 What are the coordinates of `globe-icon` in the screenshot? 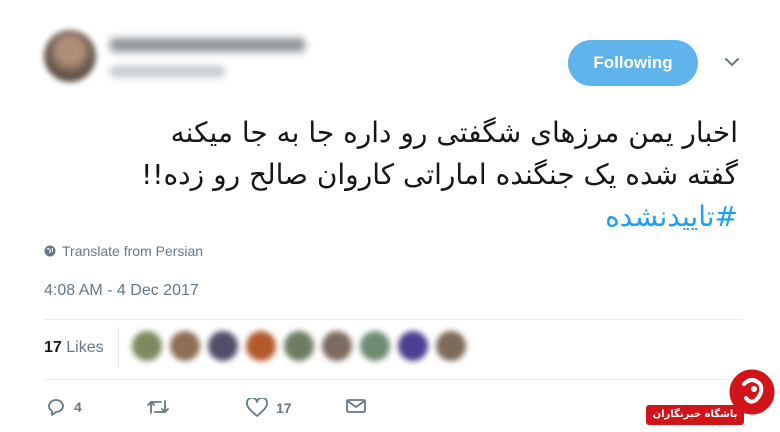 It's located at (50, 251).